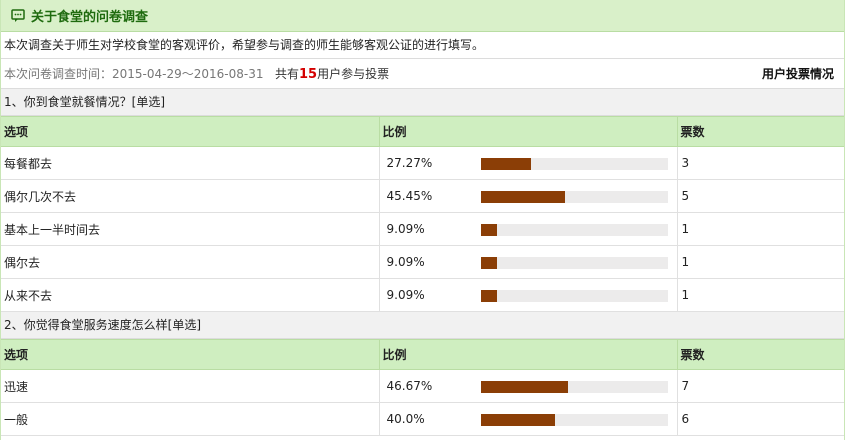  Describe the element at coordinates (760, 196) in the screenshot. I see `option-votes: 5` at that location.